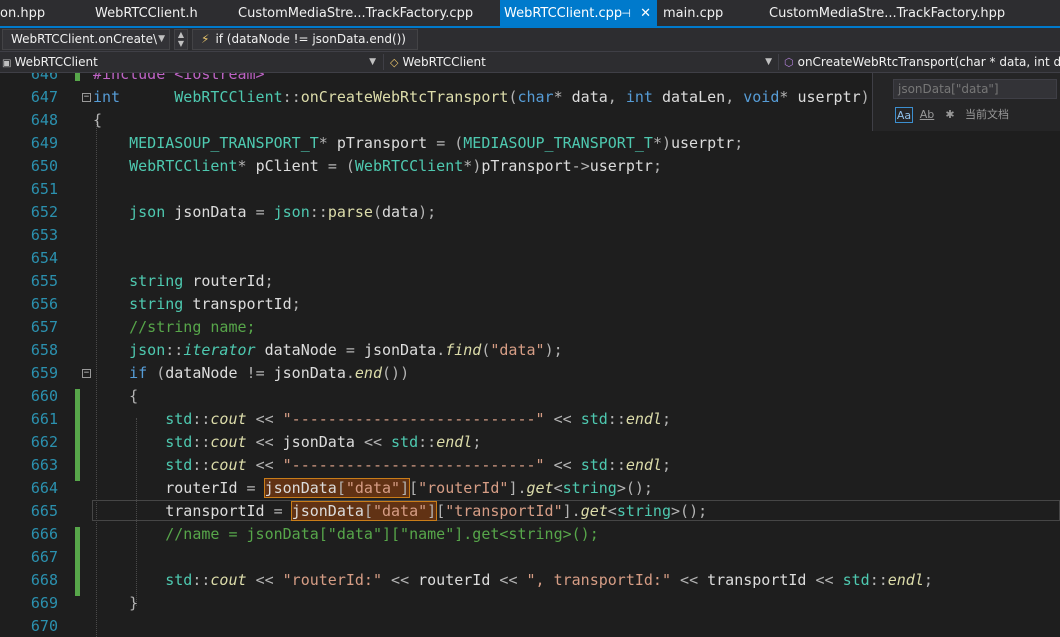 The height and width of the screenshot is (637, 1060). Describe the element at coordinates (394, 62) in the screenshot. I see `class-icon: ◇` at that location.